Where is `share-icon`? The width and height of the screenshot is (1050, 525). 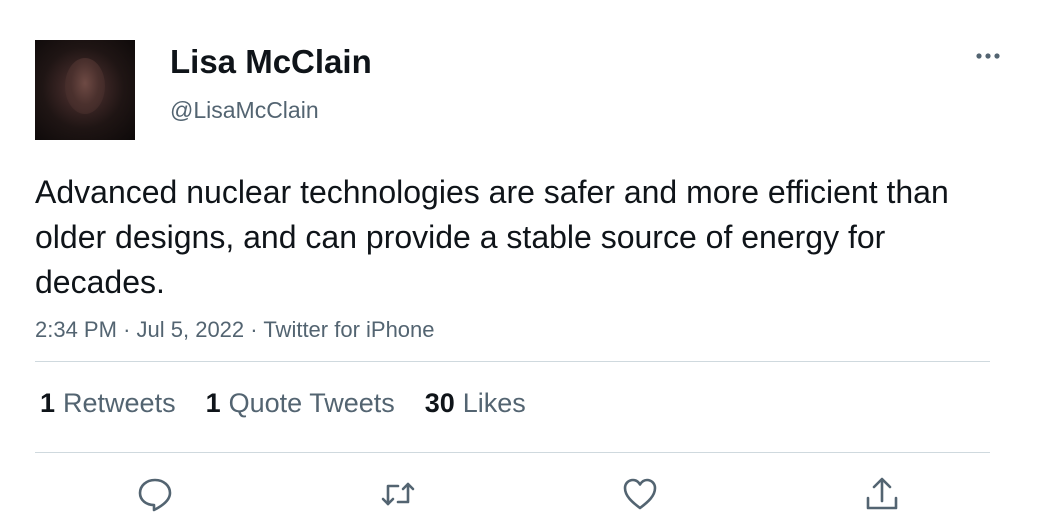 share-icon is located at coordinates (882, 493).